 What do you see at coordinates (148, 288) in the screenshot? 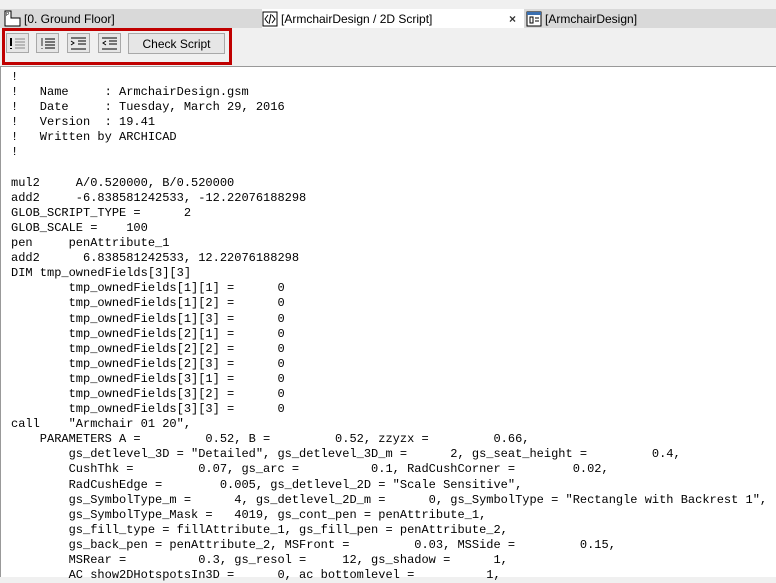
I see `script-line: tmp_ownedFields[1][1] = 0` at bounding box center [148, 288].